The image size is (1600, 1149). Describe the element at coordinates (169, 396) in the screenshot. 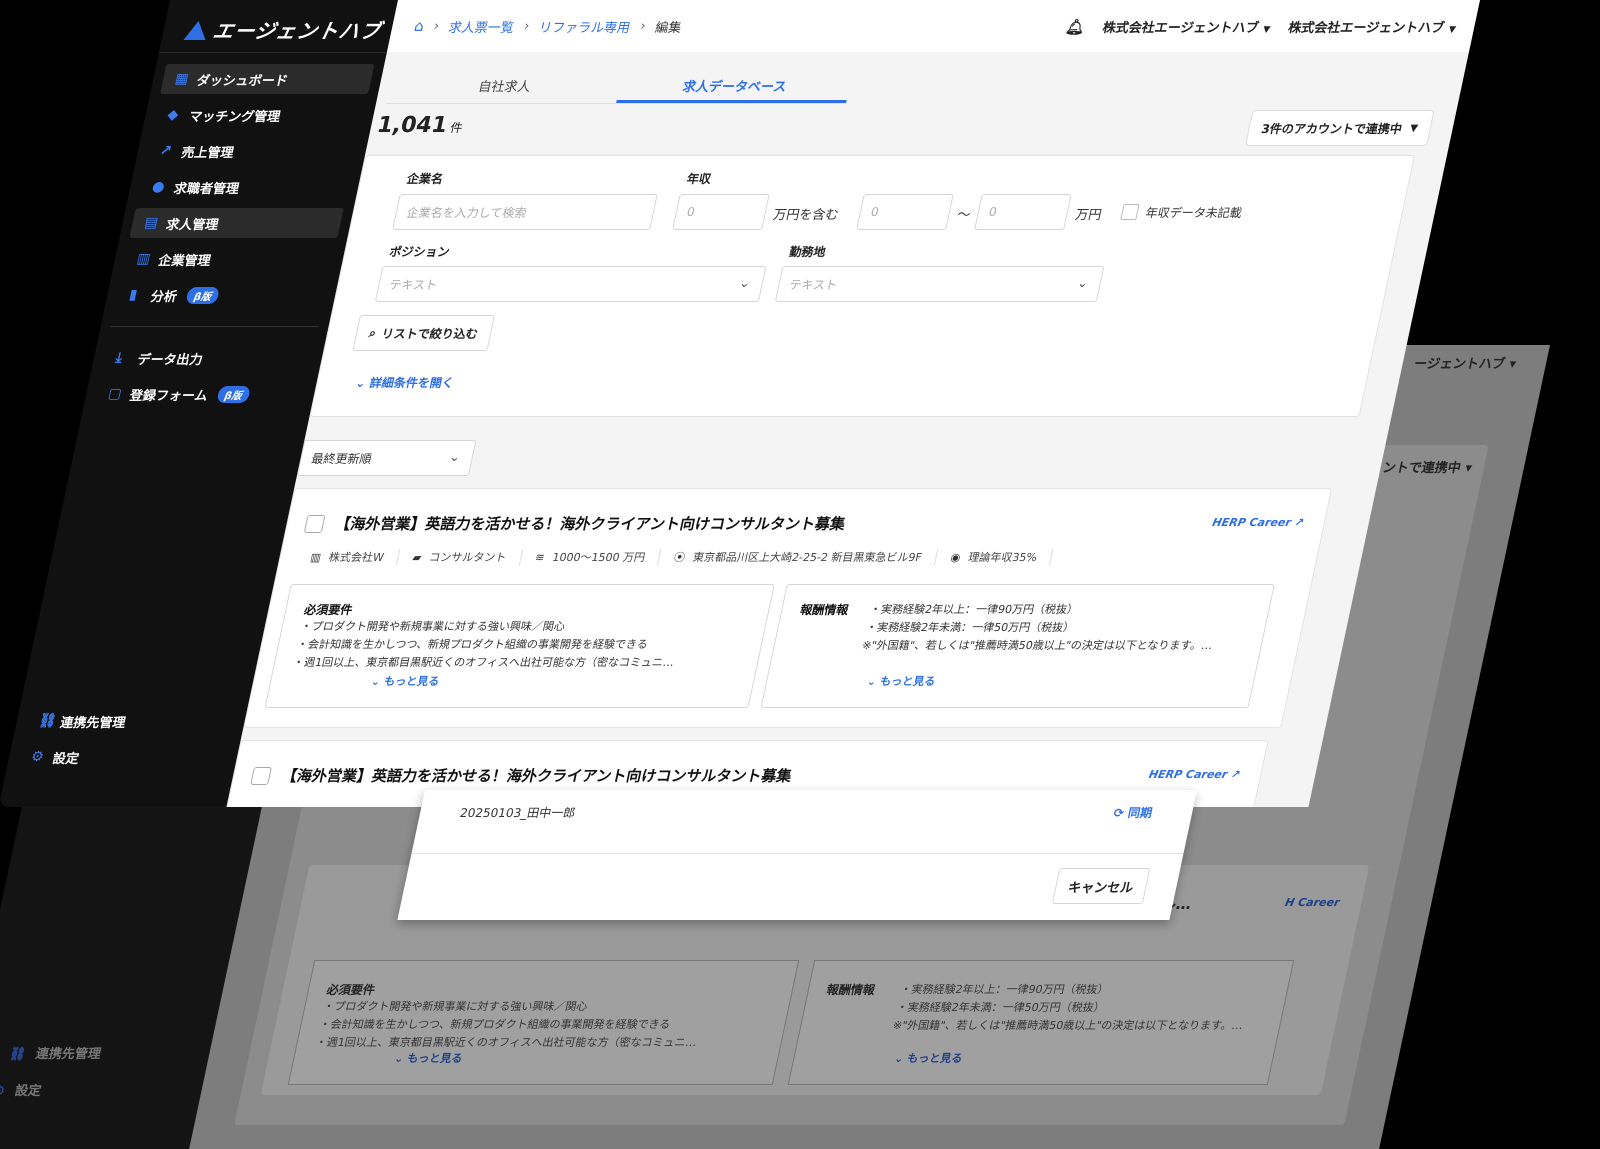

I see `sidebar-item-label: 登録フォーム` at that location.